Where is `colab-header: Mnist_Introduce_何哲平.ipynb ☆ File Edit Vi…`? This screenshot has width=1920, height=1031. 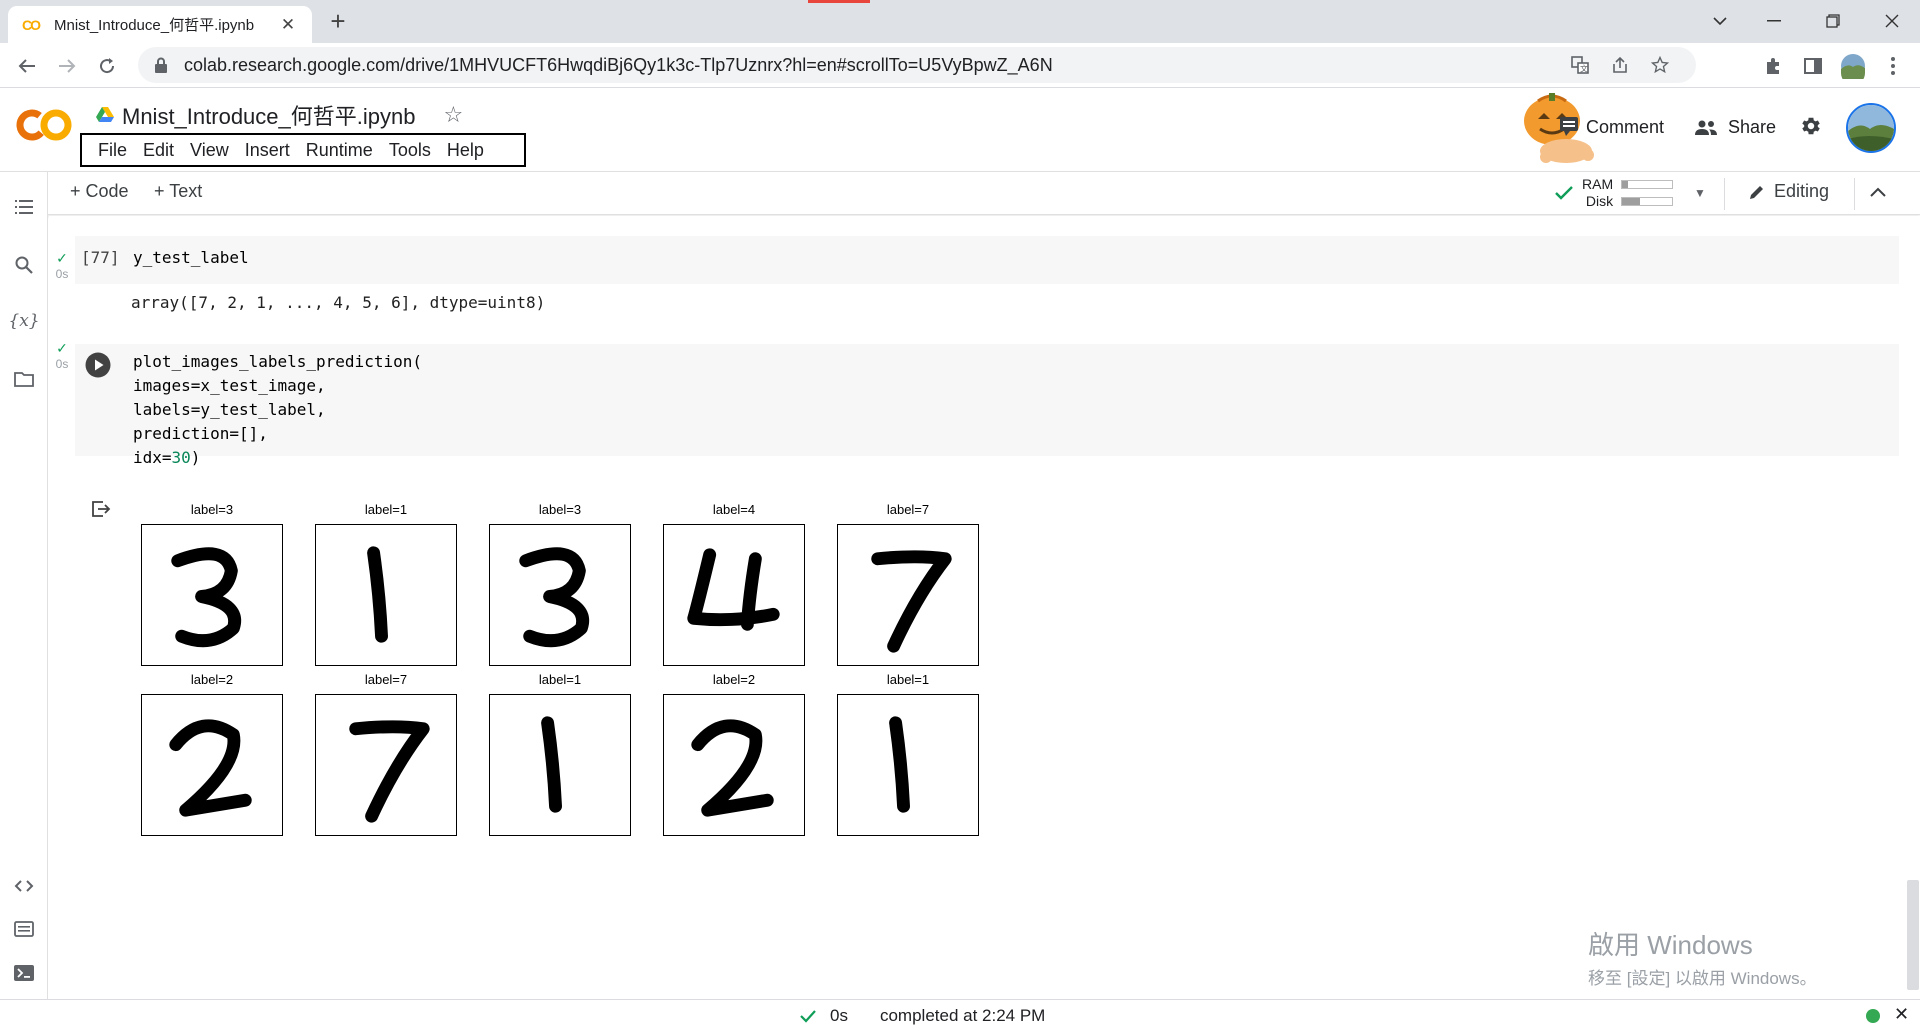
colab-header: Mnist_Introduce_何哲平.ipynb ☆ File Edit Vi… is located at coordinates (960, 130).